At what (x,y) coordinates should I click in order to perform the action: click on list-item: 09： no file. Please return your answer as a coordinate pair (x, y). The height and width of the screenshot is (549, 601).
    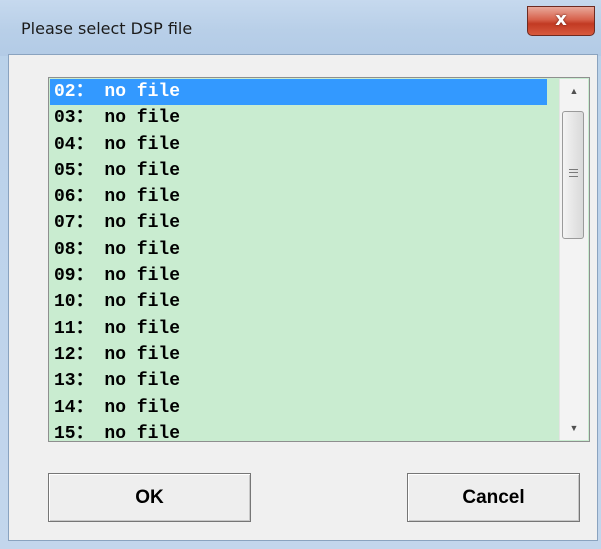
    Looking at the image, I should click on (298, 276).